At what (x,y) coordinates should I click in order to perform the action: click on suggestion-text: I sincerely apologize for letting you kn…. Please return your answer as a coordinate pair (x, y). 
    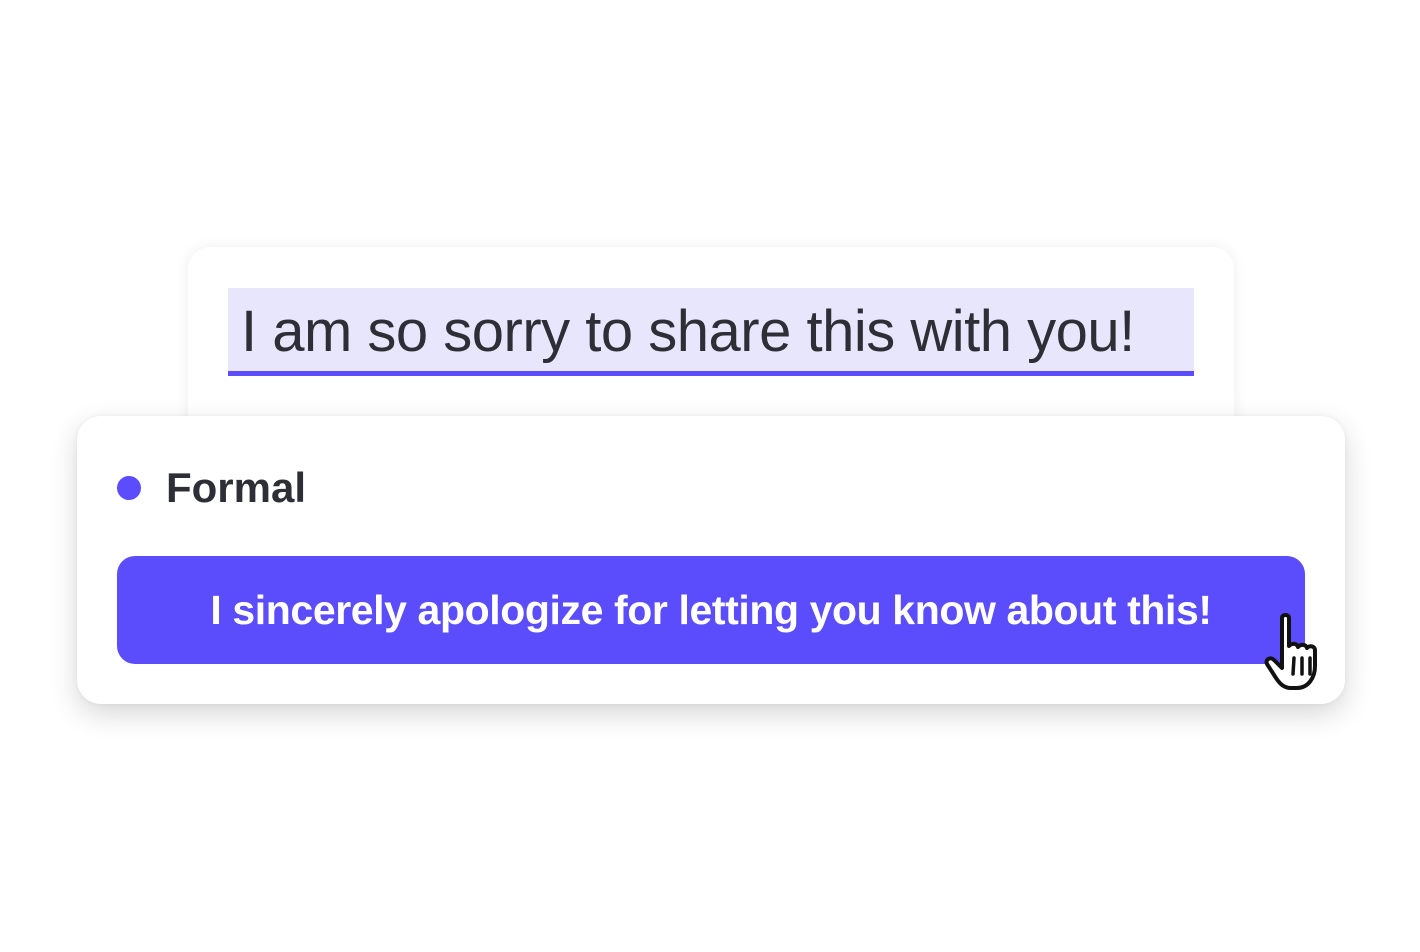
    Looking at the image, I should click on (711, 609).